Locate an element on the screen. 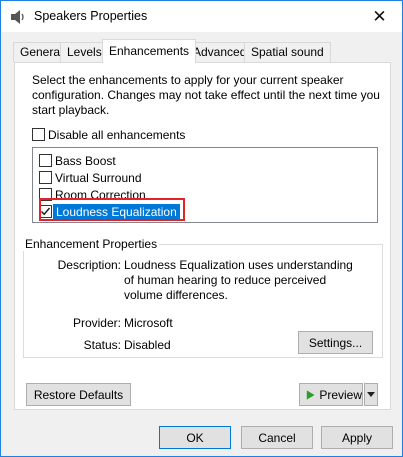  close-icon: ✕ is located at coordinates (379, 16).